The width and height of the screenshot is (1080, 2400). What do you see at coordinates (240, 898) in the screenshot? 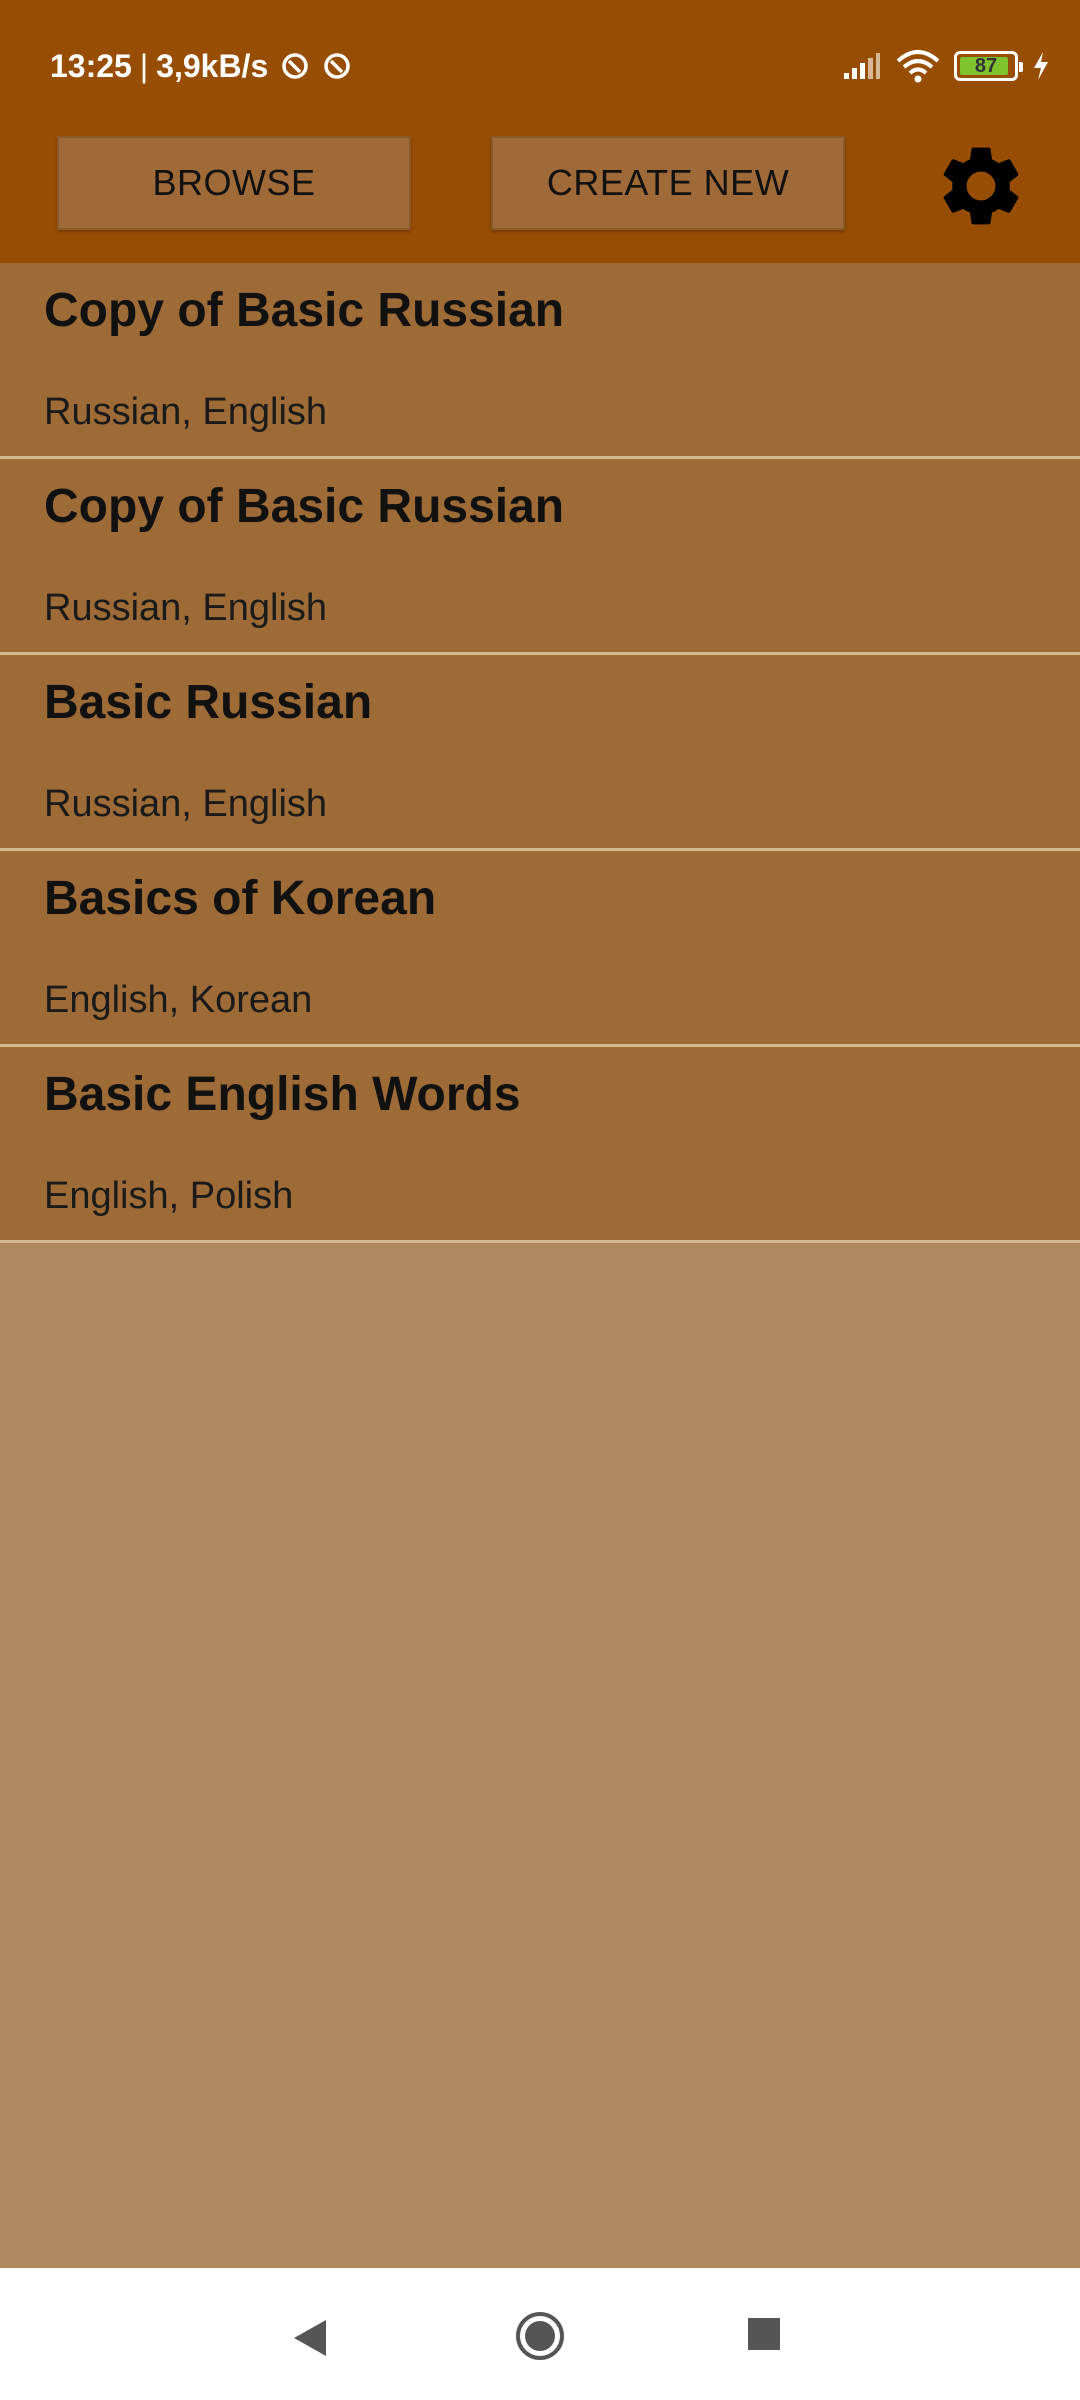
I see `deck-title: Basics of Korean` at bounding box center [240, 898].